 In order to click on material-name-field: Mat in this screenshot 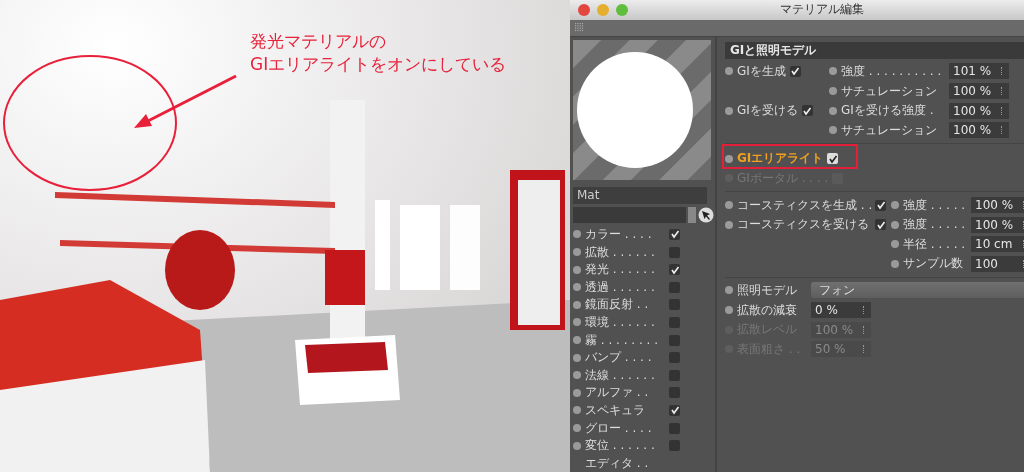, I will do `click(640, 195)`.